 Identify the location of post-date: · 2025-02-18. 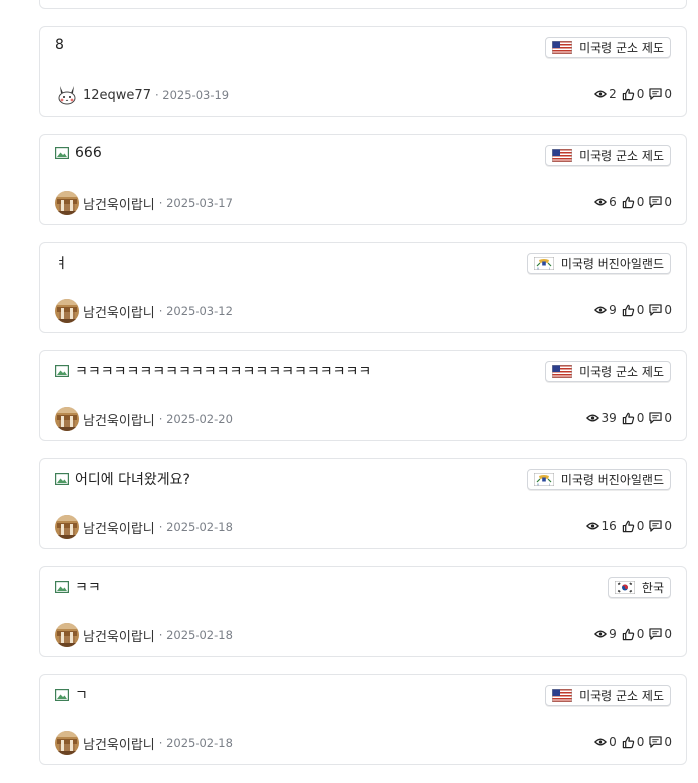
(195, 527).